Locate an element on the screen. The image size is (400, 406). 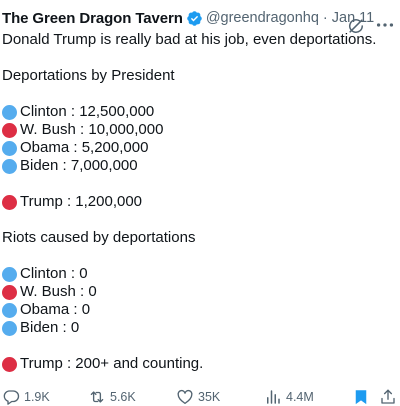
share-icon is located at coordinates (388, 396).